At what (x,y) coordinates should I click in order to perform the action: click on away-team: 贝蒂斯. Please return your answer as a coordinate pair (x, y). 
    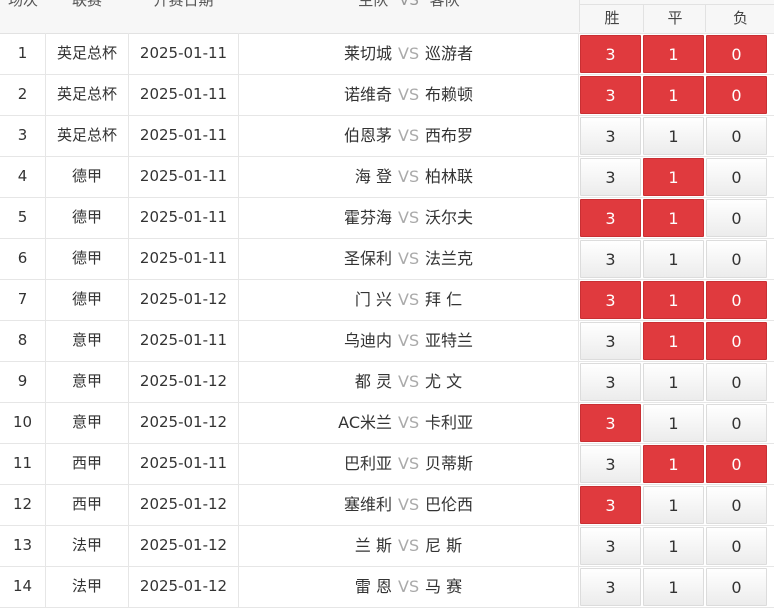
    Looking at the image, I should click on (449, 463).